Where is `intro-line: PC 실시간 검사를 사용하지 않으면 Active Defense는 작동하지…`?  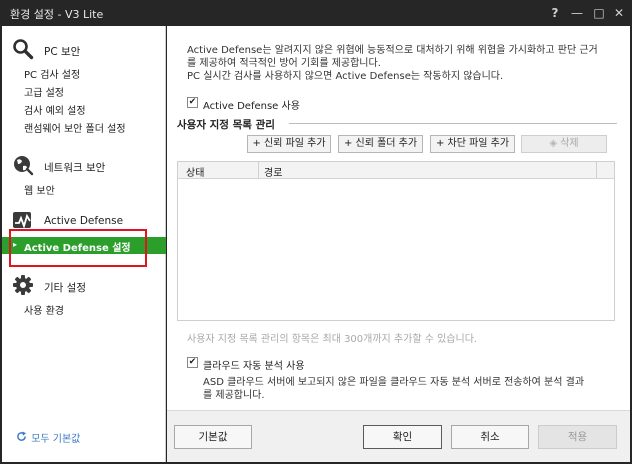
intro-line: PC 실시간 검사를 사용하지 않으면 Active Defense는 작동하지… is located at coordinates (345, 76).